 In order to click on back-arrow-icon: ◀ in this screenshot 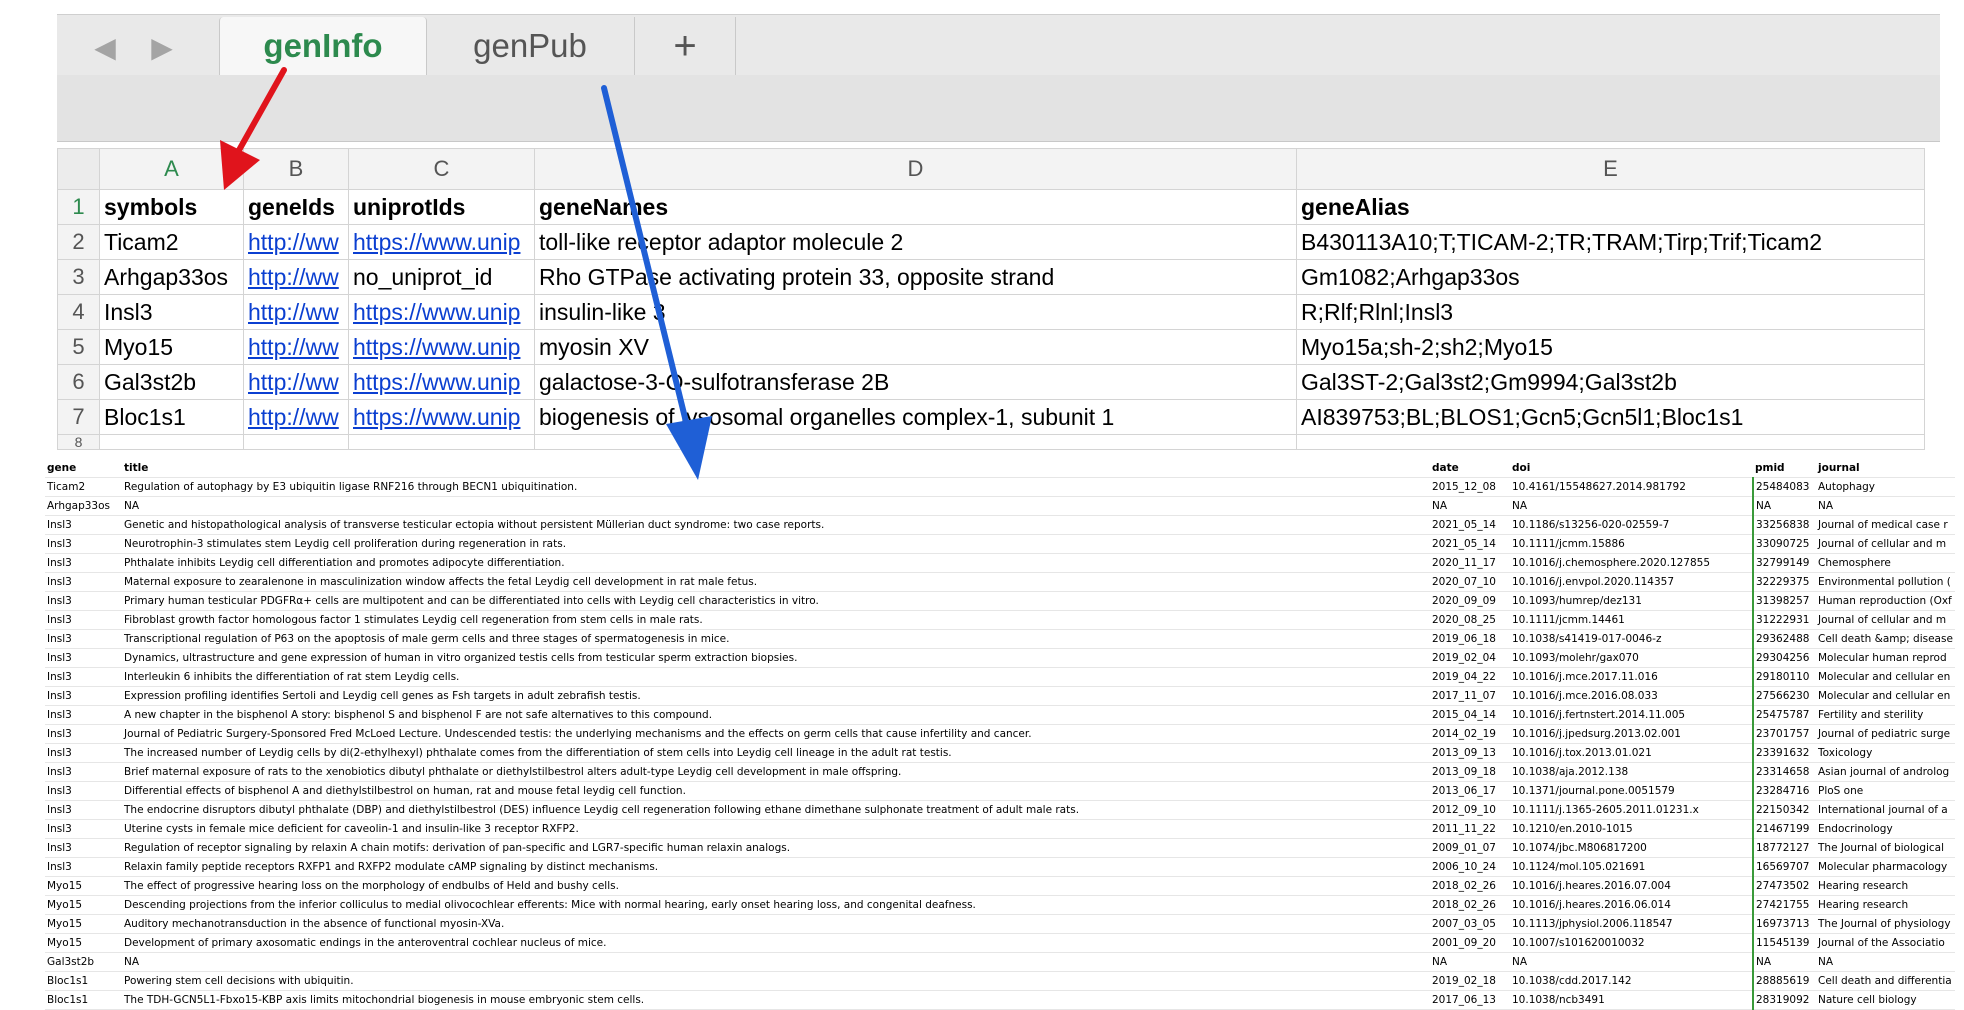, I will do `click(105, 47)`.